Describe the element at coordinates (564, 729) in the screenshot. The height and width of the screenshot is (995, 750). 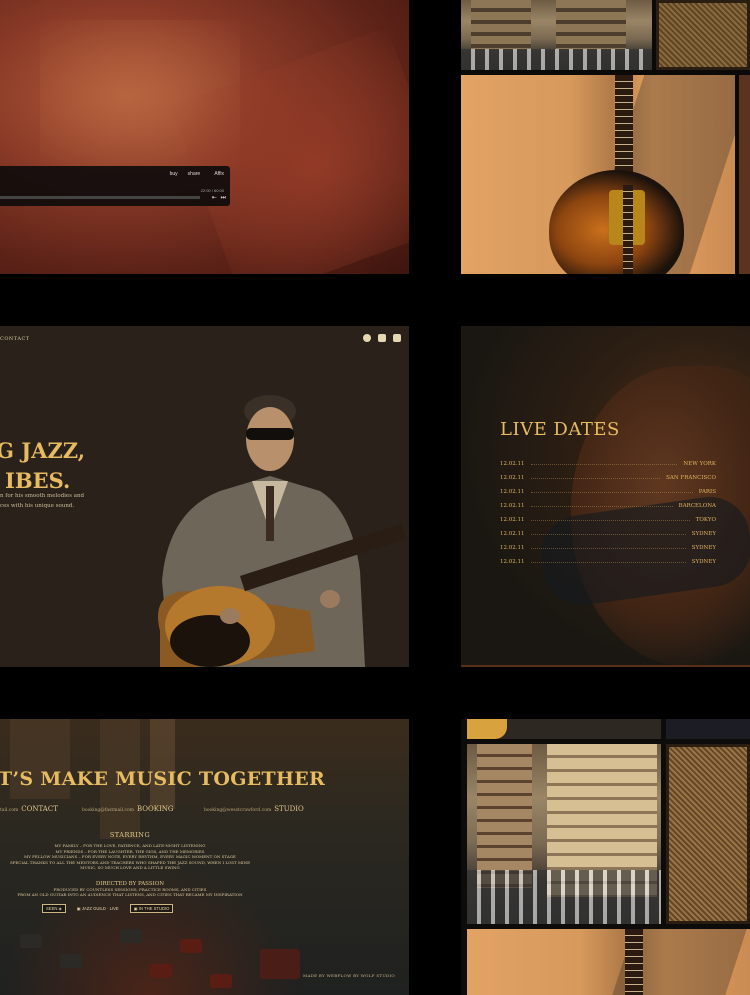
I see `amp-strip-photo` at that location.